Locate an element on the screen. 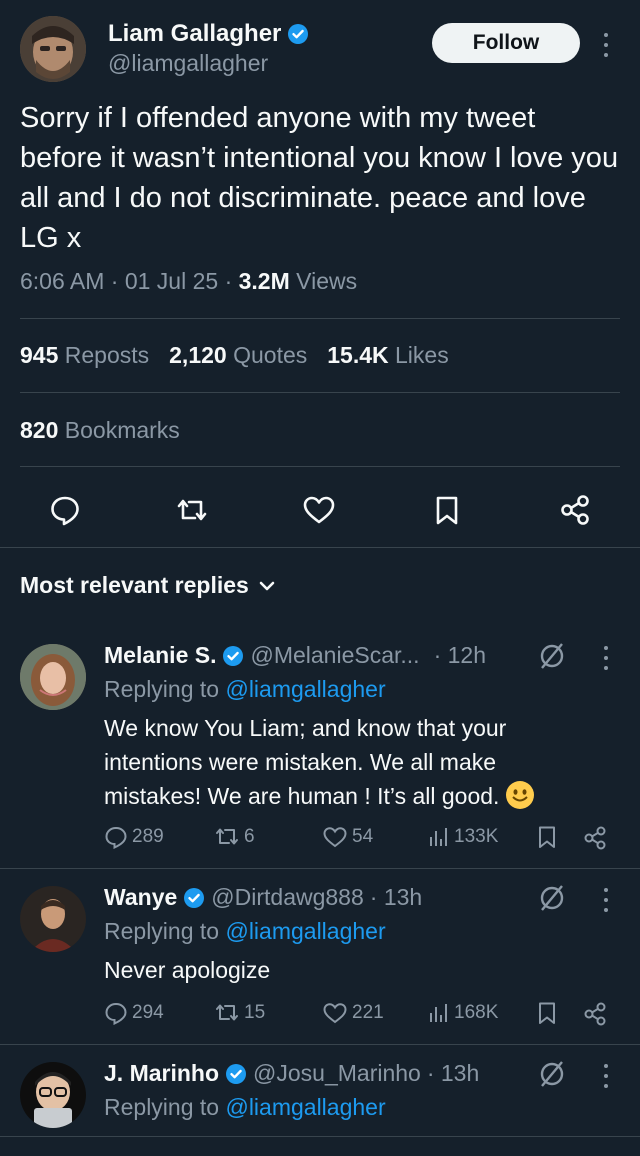 The image size is (640, 1156). tweet-header: Liam Gallagher @liamgallagher Follow is located at coordinates (320, 50).